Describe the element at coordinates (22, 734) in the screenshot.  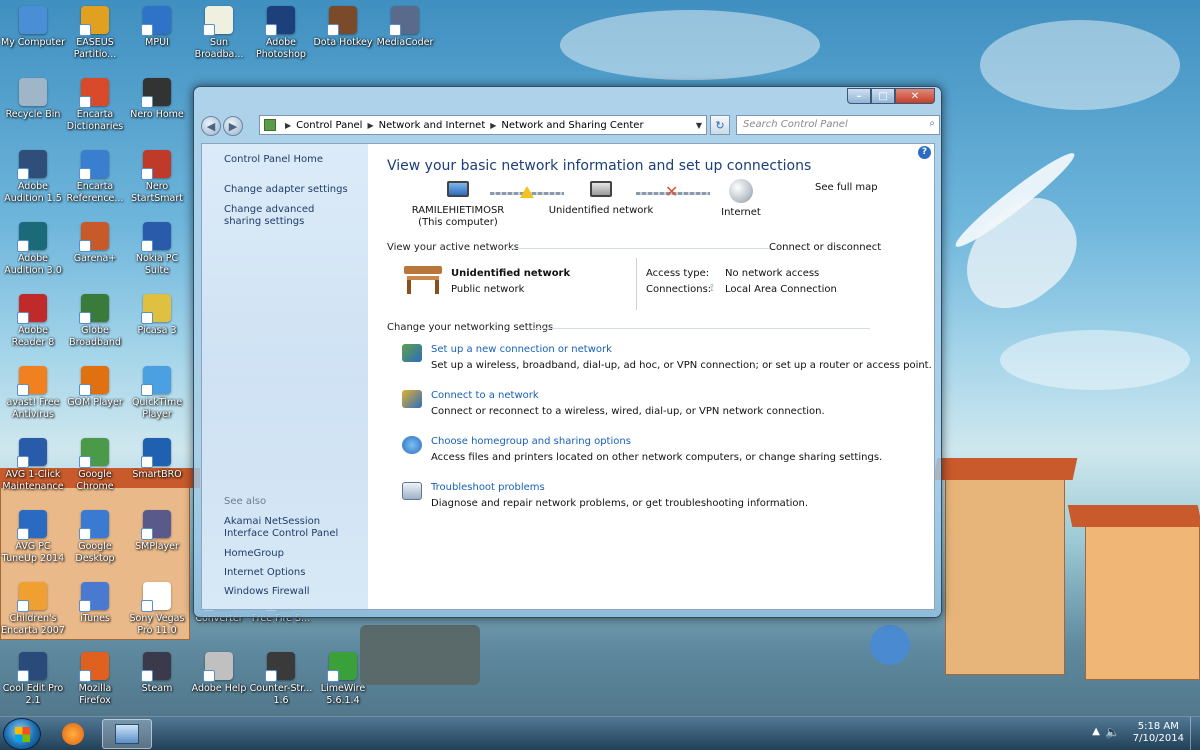
I see `start-button` at that location.